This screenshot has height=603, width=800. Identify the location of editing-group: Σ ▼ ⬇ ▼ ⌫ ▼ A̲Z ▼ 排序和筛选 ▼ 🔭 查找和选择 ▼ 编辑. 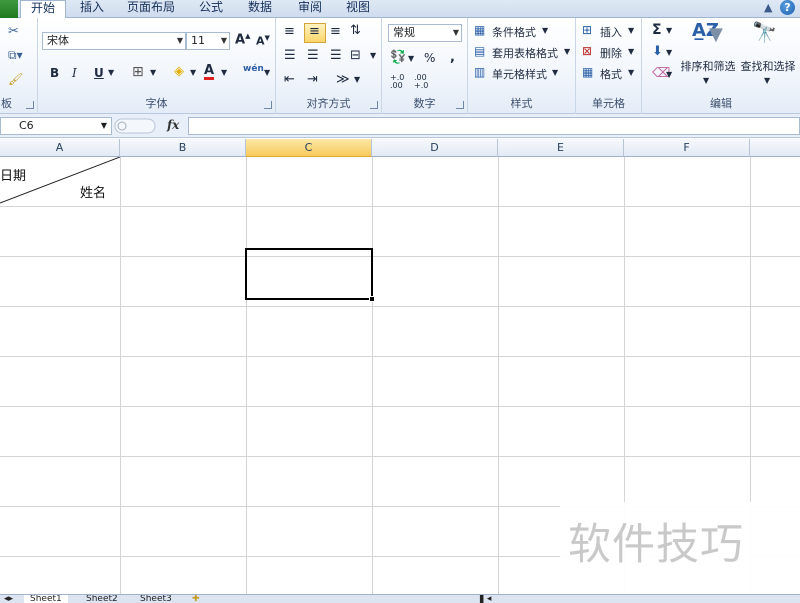
(721, 66).